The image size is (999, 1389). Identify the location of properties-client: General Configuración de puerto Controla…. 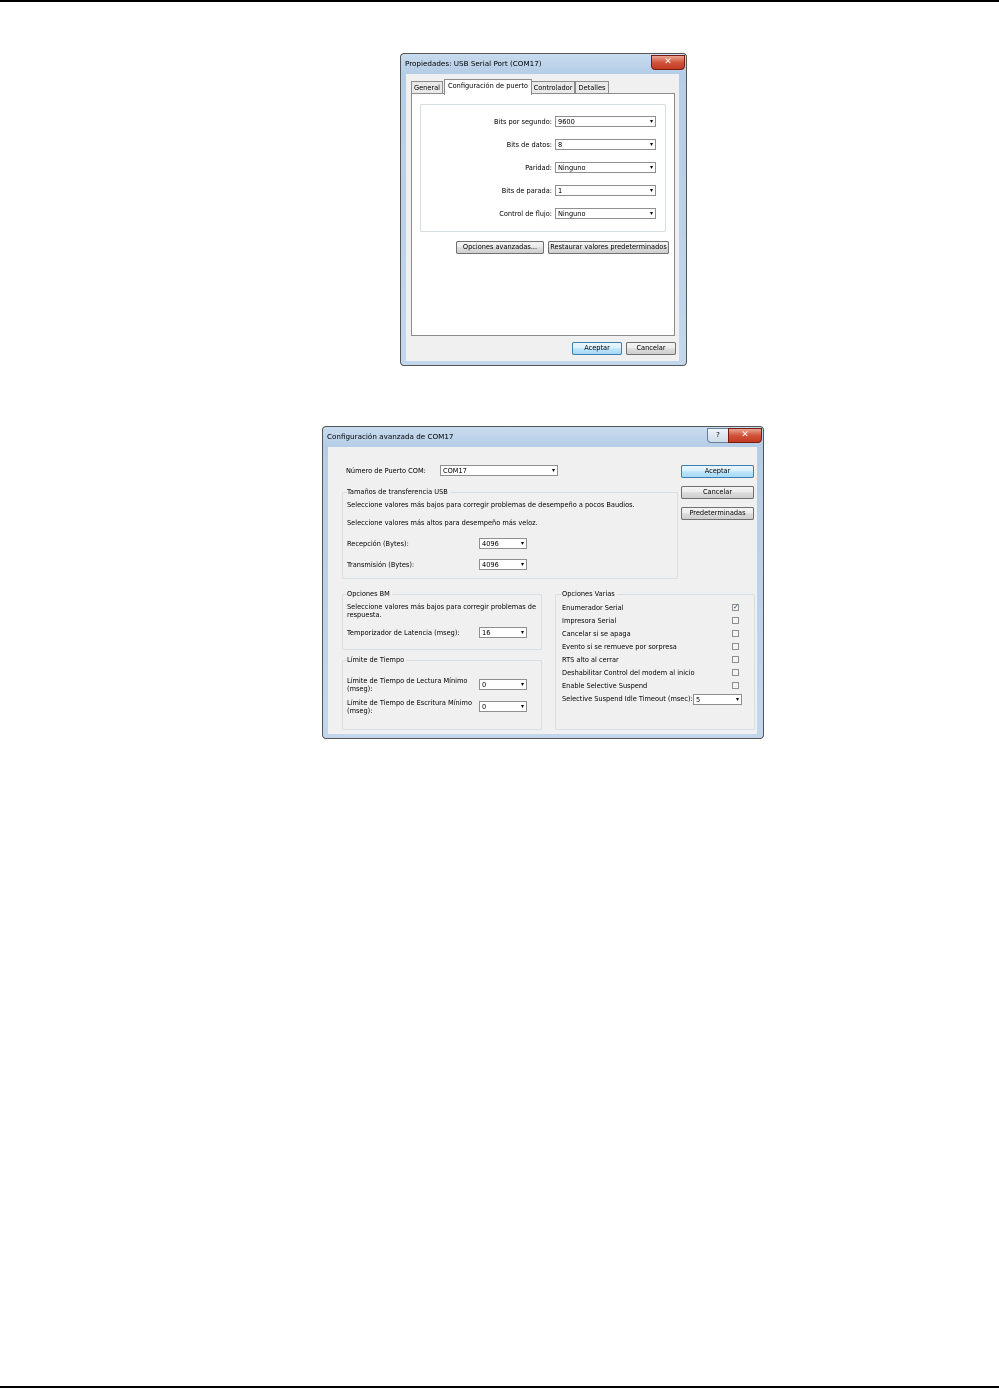
(542, 217).